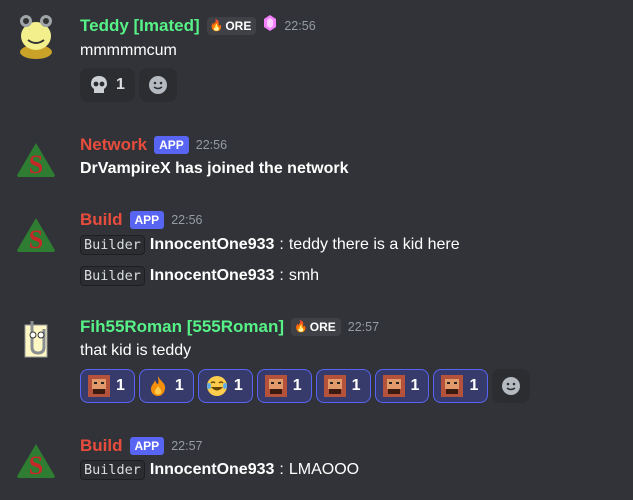  I want to click on message-header: Teddy [Imated] 🔥 ORE 22:56, so click(198, 25).